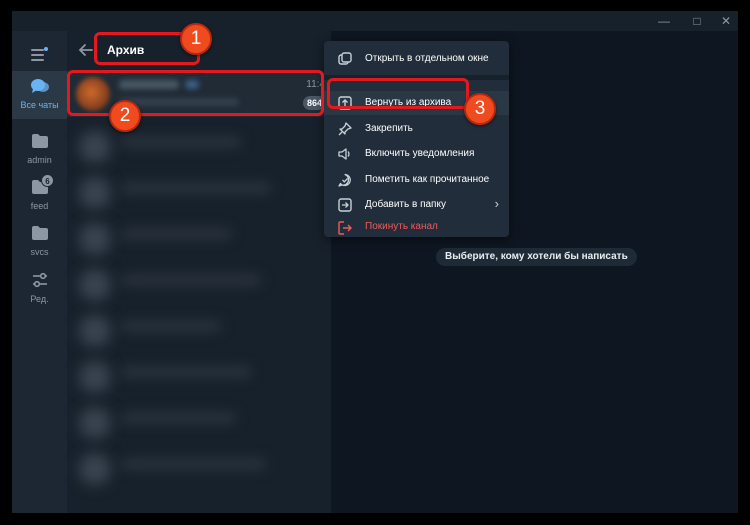  What do you see at coordinates (39, 206) in the screenshot?
I see `sidebar-item-label: feed` at bounding box center [39, 206].